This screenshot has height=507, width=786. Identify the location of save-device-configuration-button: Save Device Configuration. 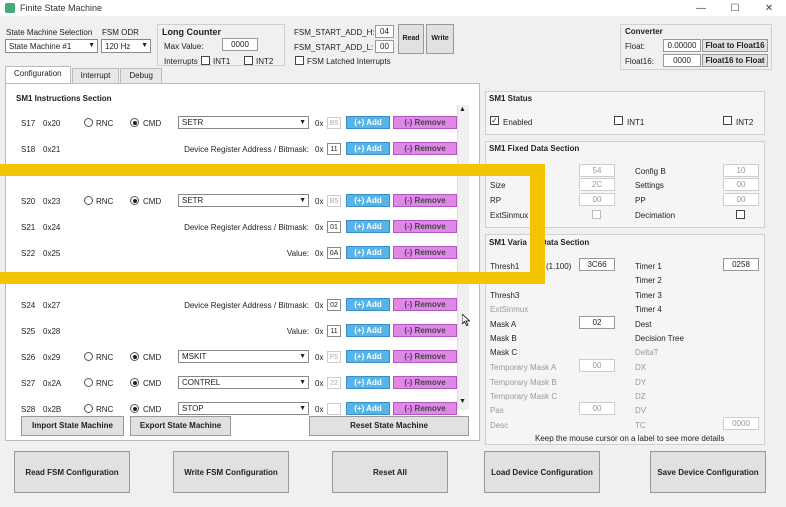
(708, 472).